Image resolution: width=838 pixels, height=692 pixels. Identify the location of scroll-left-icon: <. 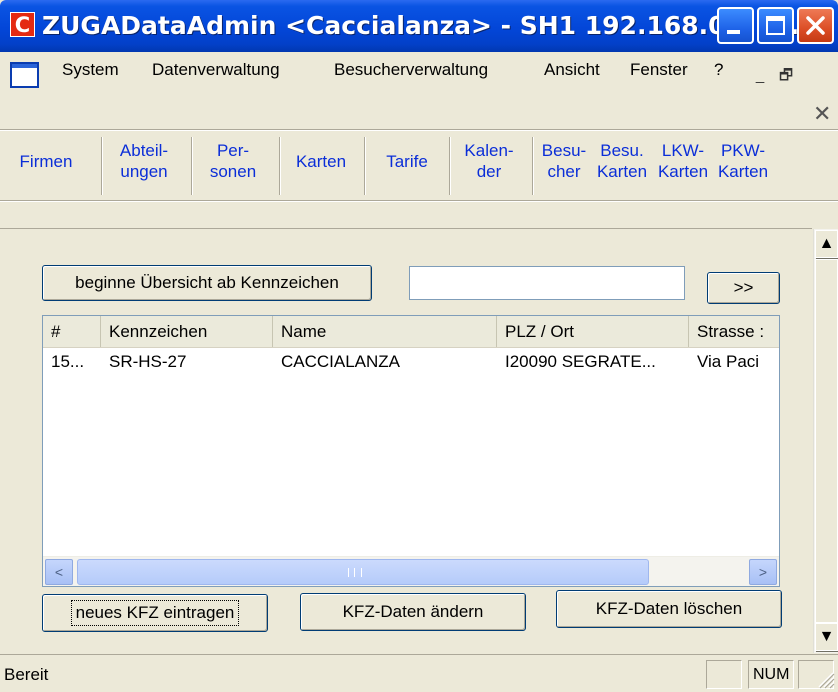
(59, 572).